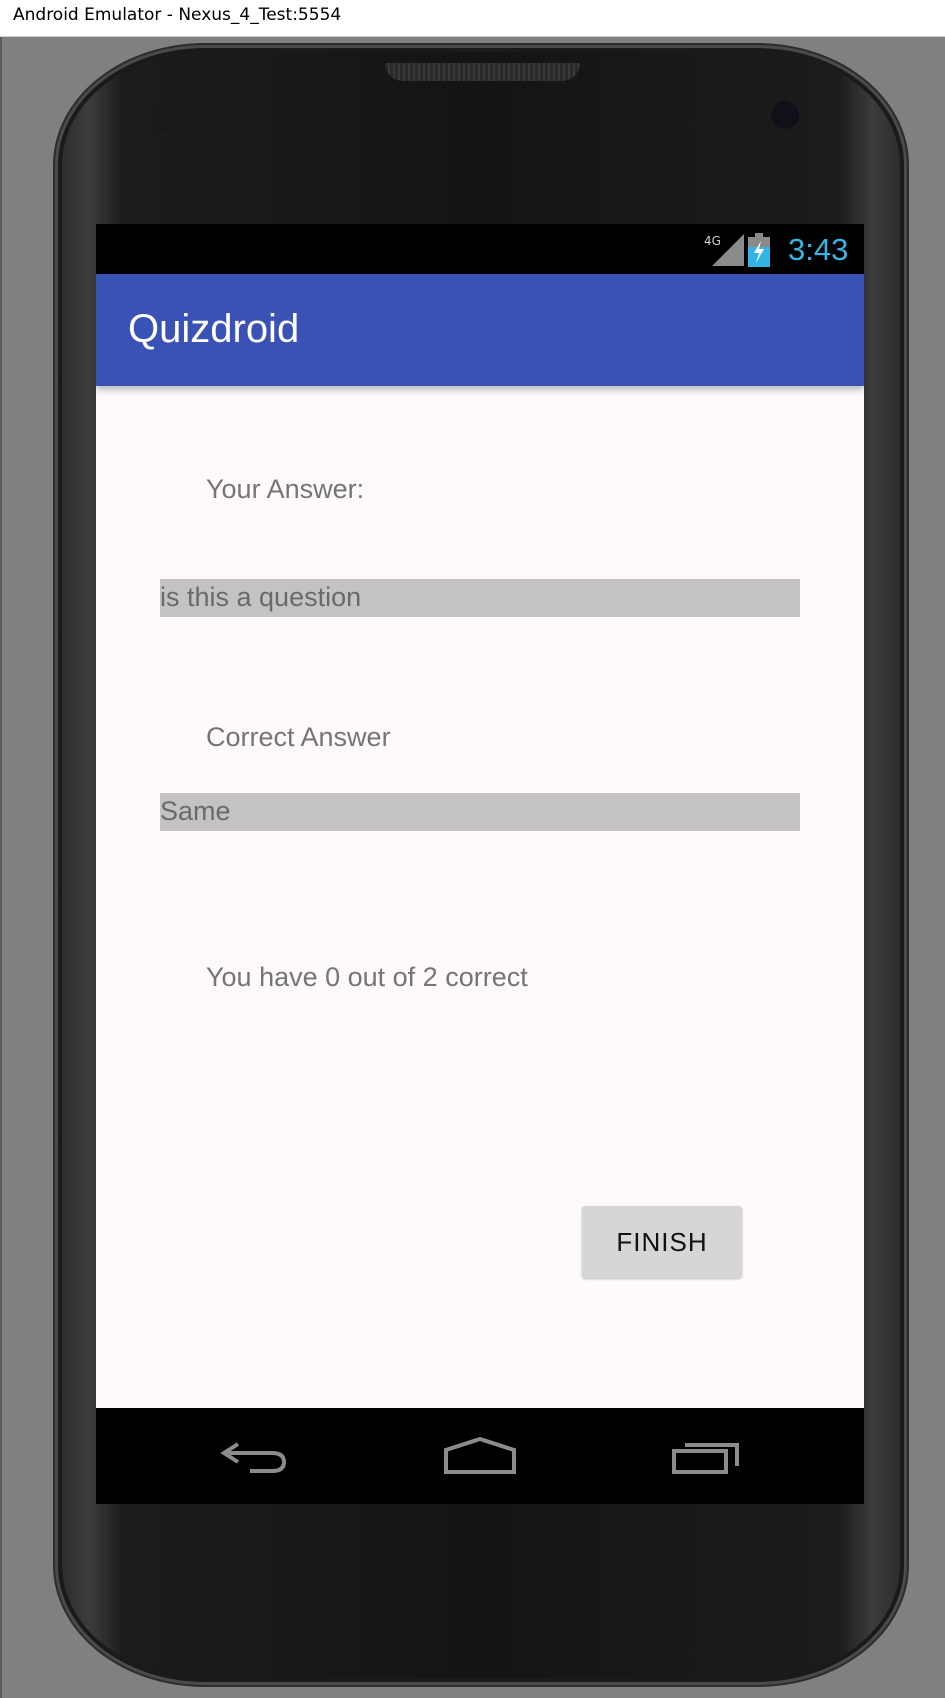 Image resolution: width=945 pixels, height=1698 pixels. What do you see at coordinates (785, 115) in the screenshot?
I see `front-camera` at bounding box center [785, 115].